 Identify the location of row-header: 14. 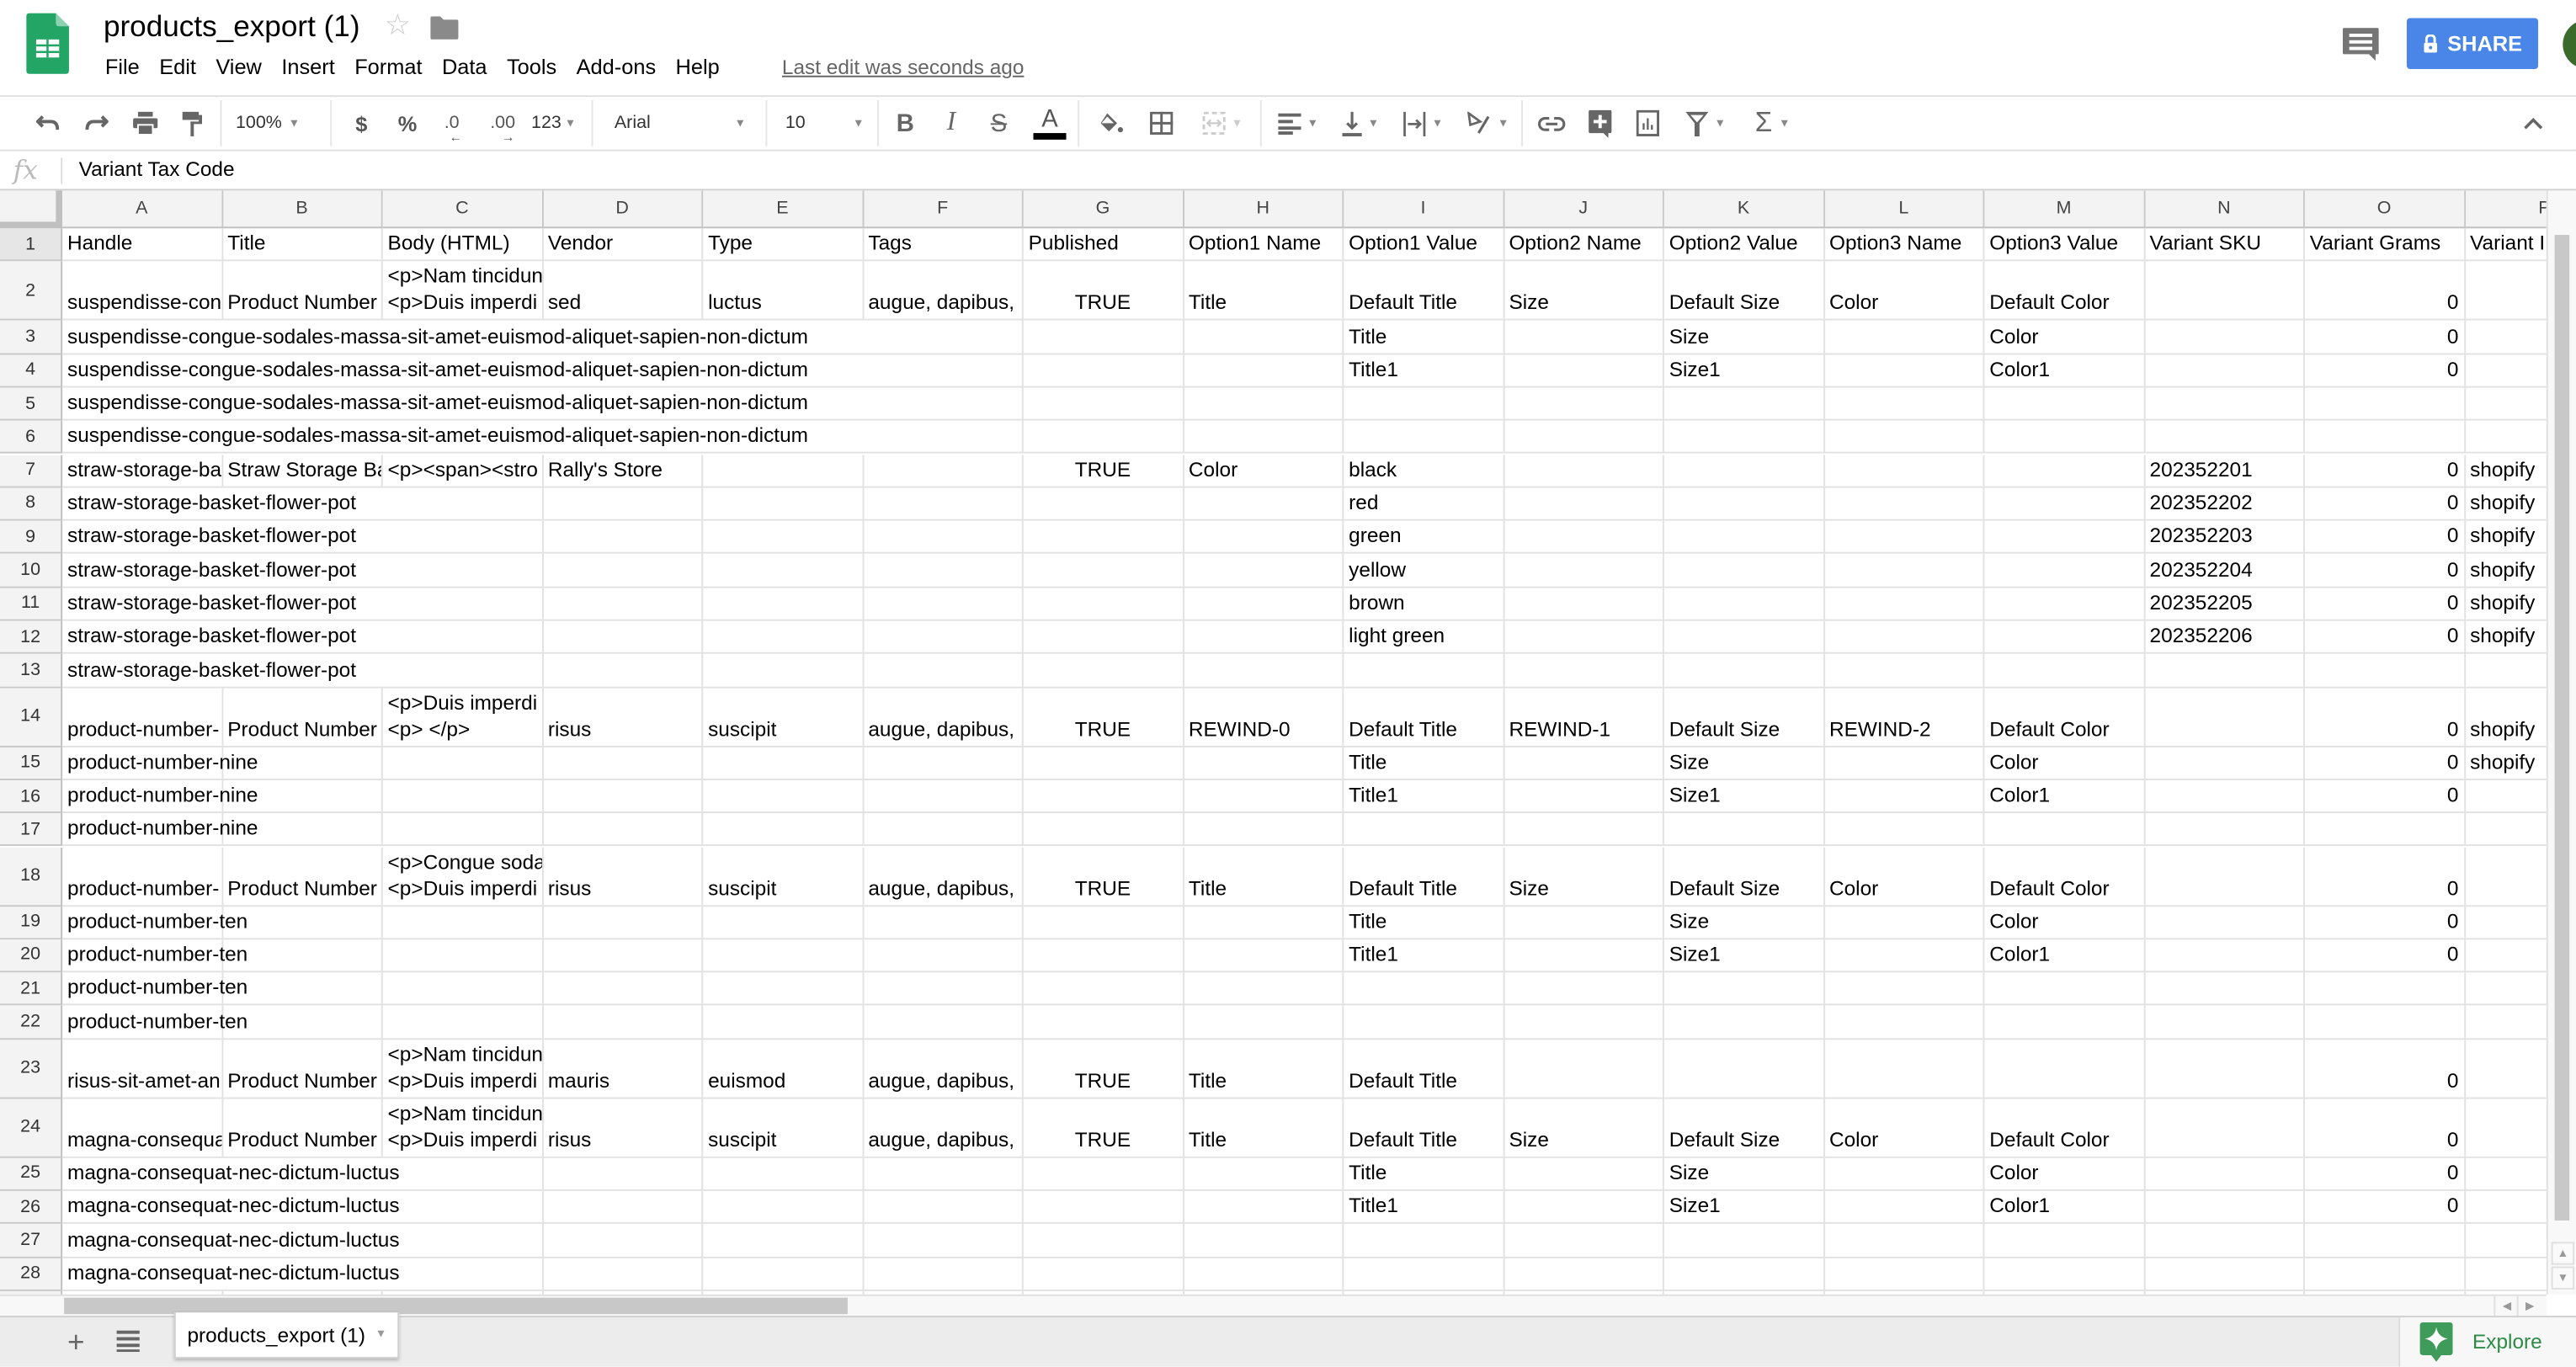
(32, 717).